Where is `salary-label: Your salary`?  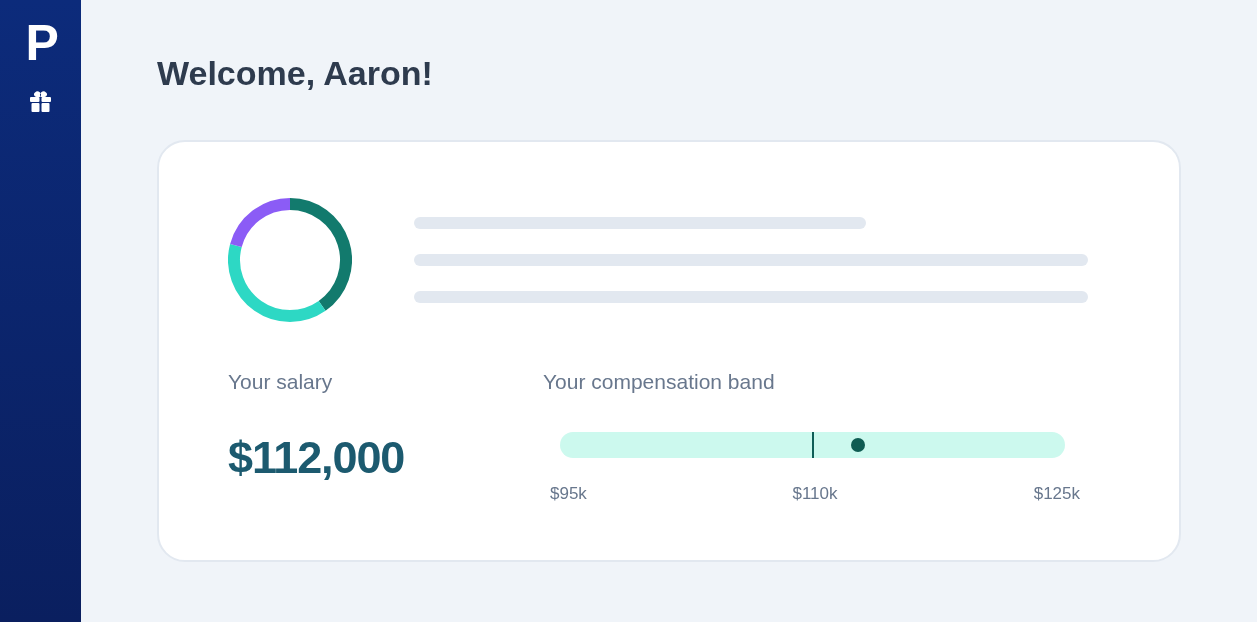 salary-label: Your salary is located at coordinates (280, 382).